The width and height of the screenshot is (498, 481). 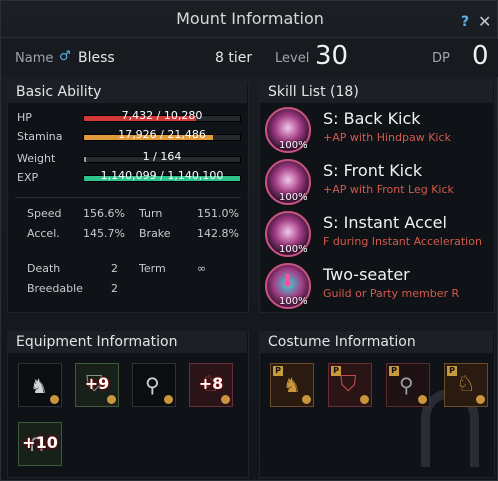 I want to click on equipment-slot: ⚲, so click(x=154, y=385).